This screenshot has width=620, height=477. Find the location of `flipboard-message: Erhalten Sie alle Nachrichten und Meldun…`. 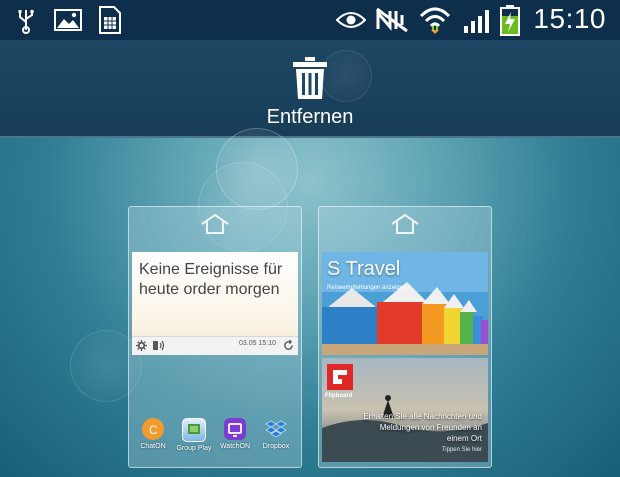

flipboard-message: Erhalten Sie alle Nachrichten und Meldun… is located at coordinates (422, 427).